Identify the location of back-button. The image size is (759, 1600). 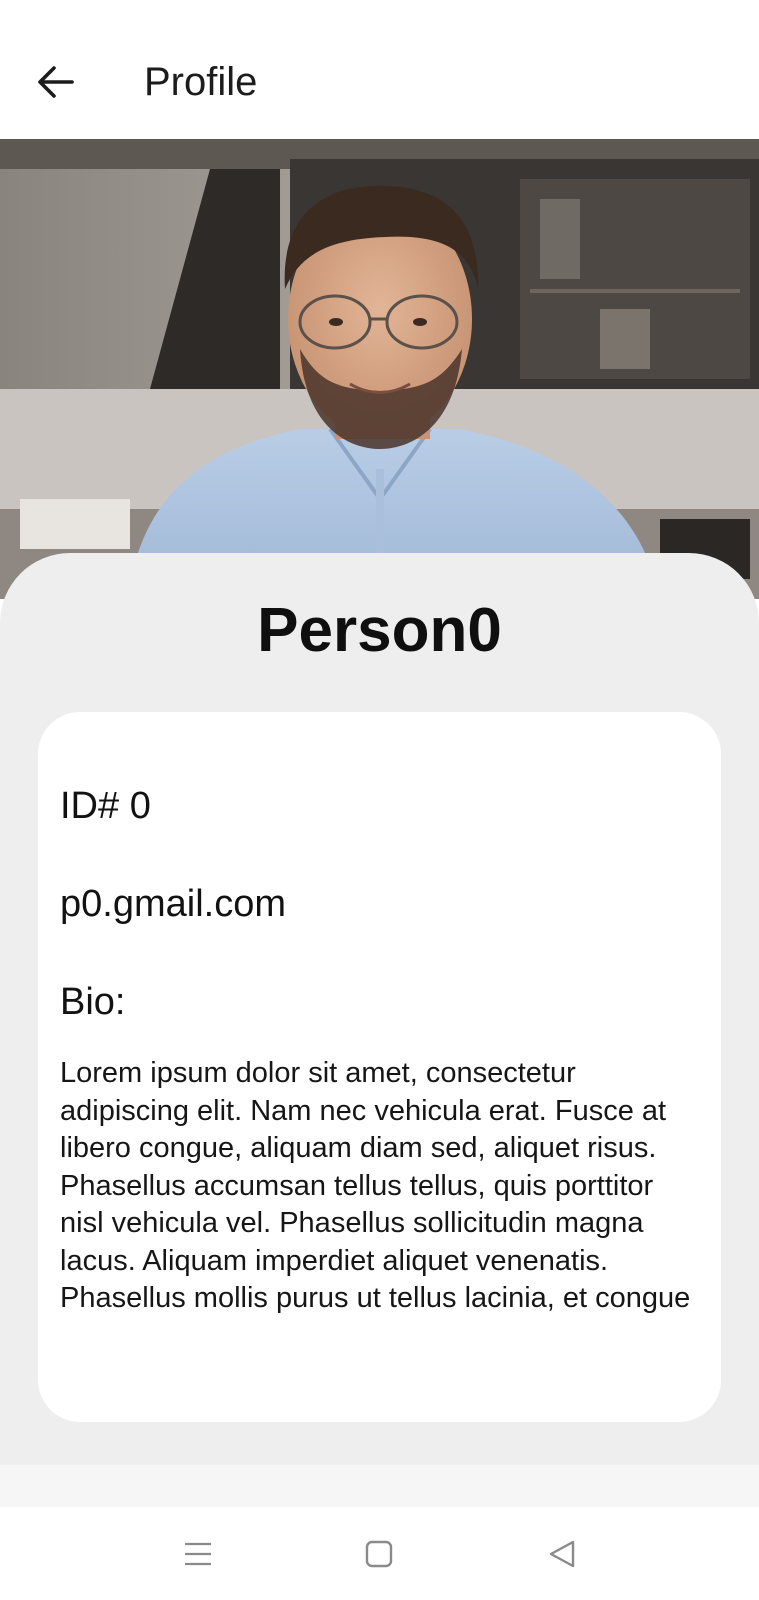
(56, 82).